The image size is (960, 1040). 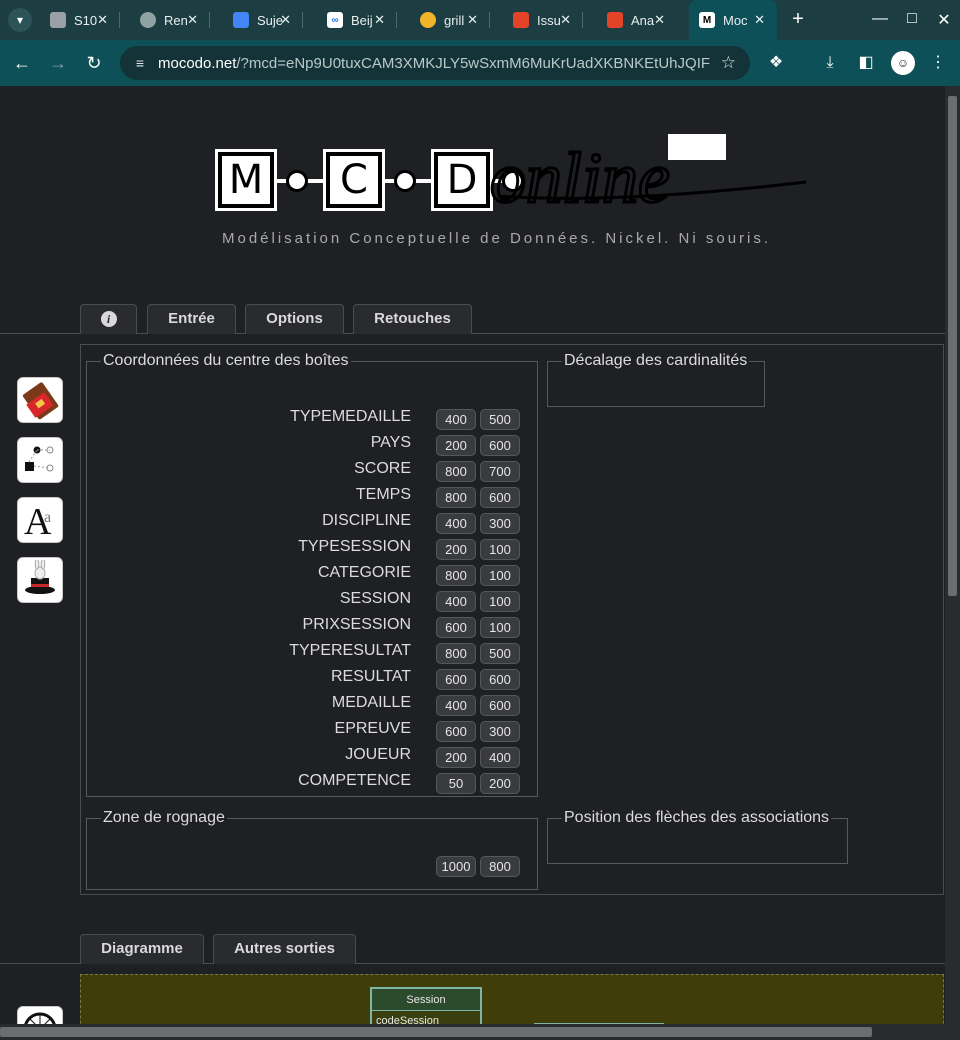 I want to click on file-icon, so click(x=58, y=20).